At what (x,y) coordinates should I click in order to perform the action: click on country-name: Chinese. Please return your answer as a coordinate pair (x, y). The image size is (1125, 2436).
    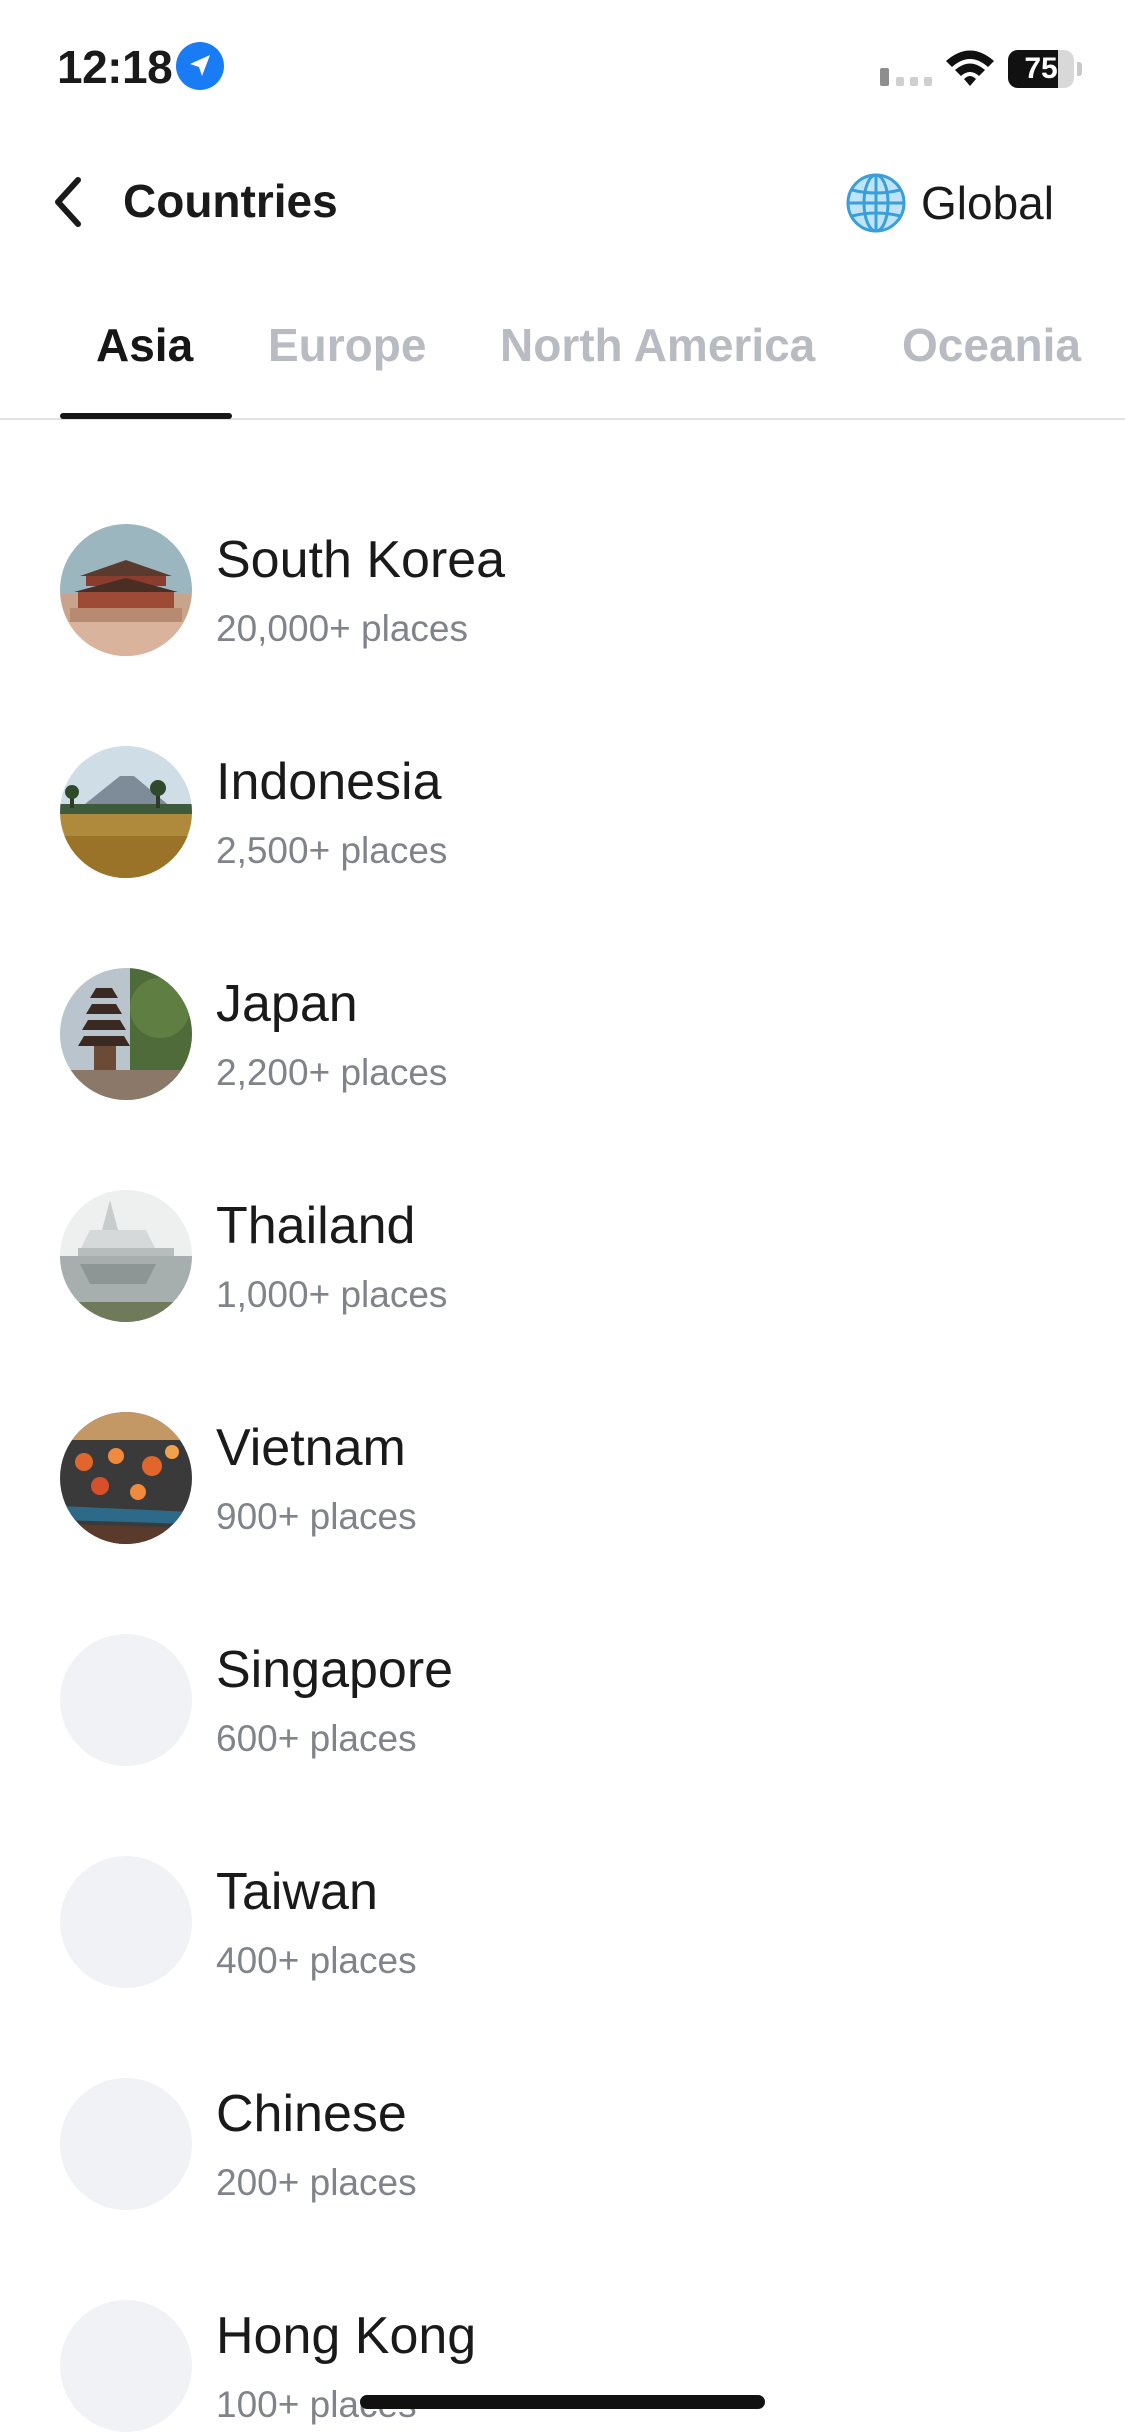
    Looking at the image, I should click on (311, 2114).